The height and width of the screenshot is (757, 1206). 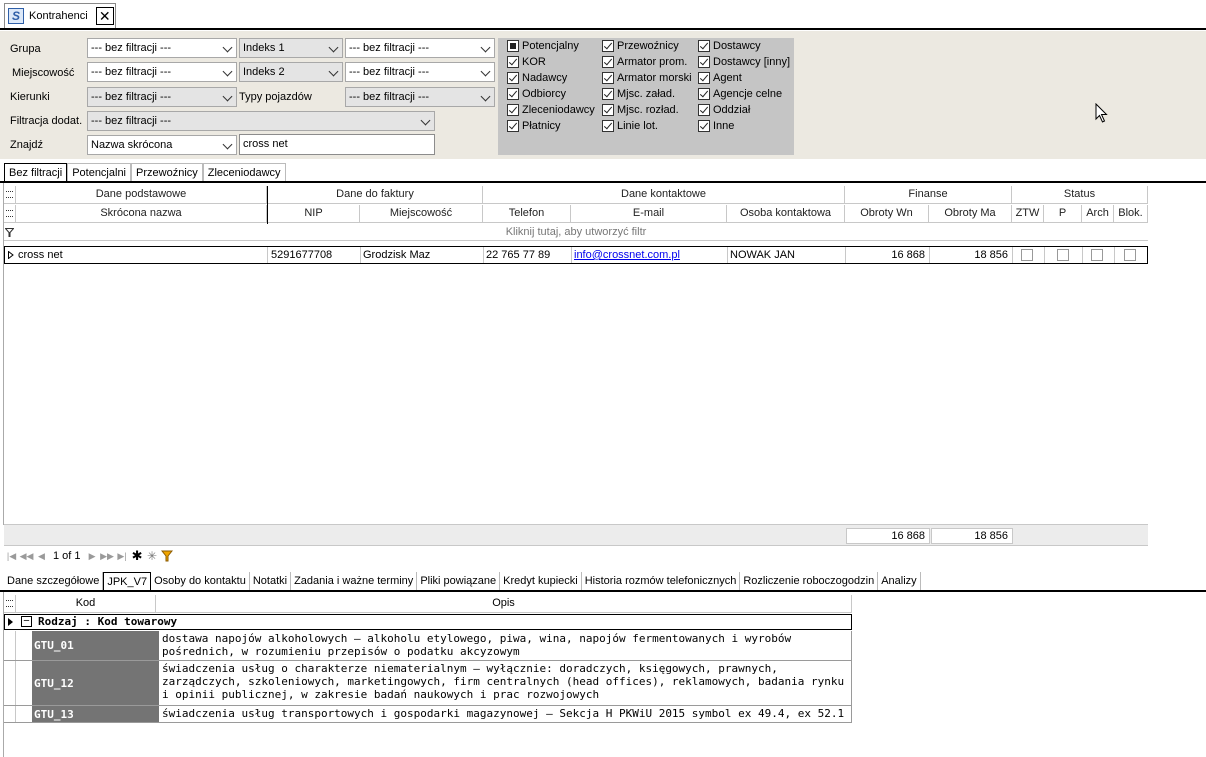 I want to click on group-row: − Rodzaj : Kod towarowy, so click(x=428, y=622).